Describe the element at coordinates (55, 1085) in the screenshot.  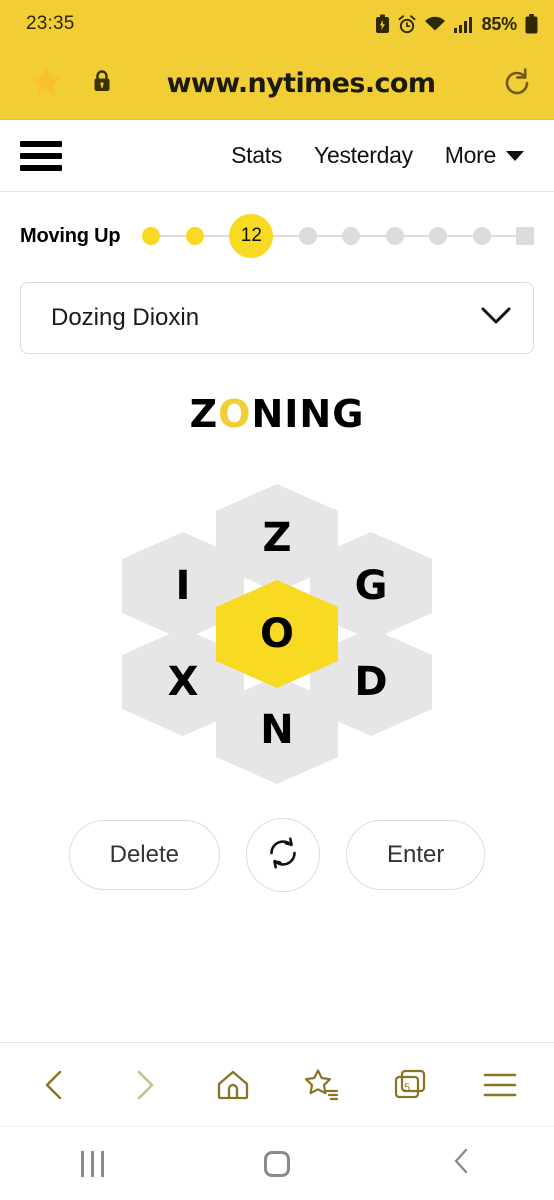
I see `browser-back-button` at that location.